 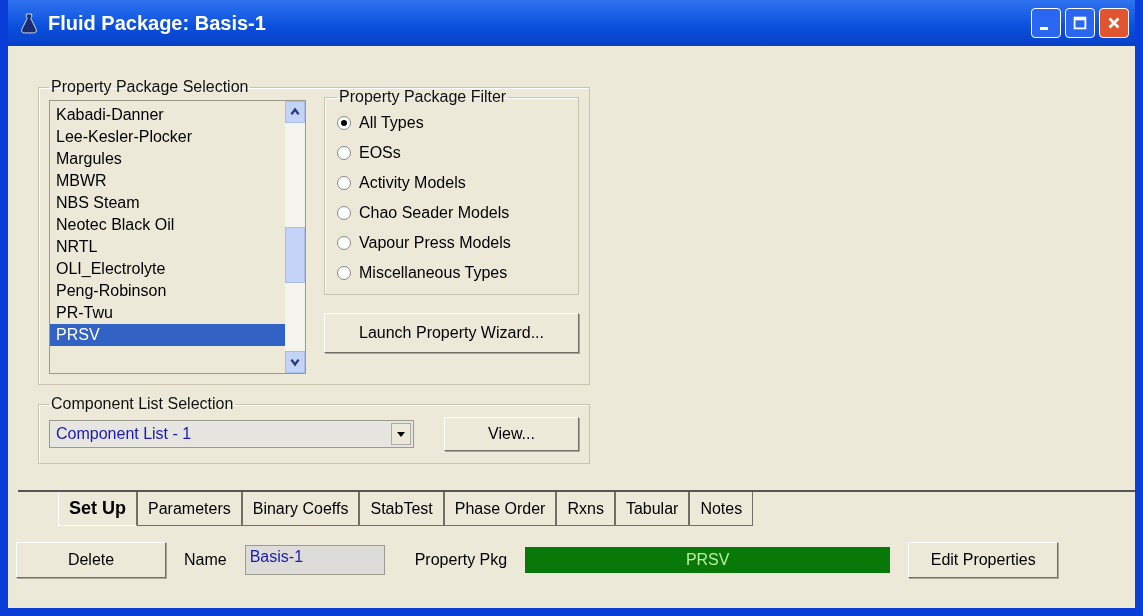 I want to click on minimize-button, so click(x=1046, y=23).